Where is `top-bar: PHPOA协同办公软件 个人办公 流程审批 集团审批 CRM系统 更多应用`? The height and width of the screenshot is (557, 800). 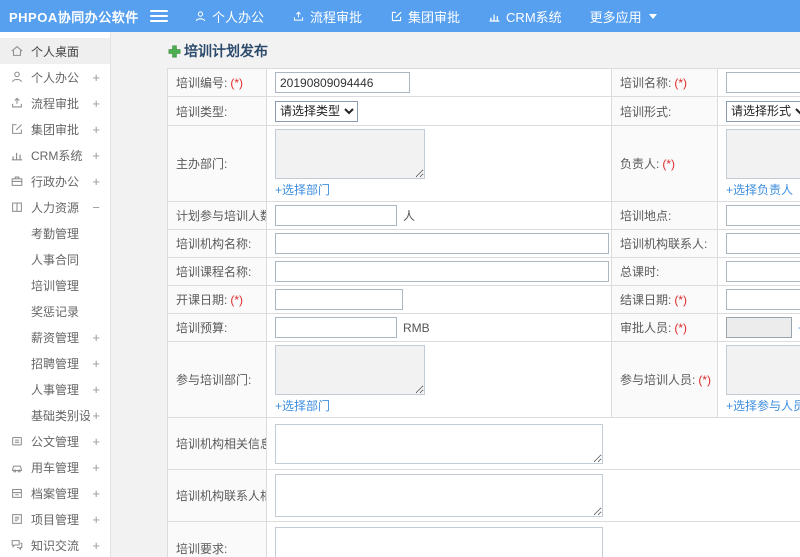 top-bar: PHPOA协同办公软件 个人办公 流程审批 集团审批 CRM系统 更多应用 is located at coordinates (400, 16).